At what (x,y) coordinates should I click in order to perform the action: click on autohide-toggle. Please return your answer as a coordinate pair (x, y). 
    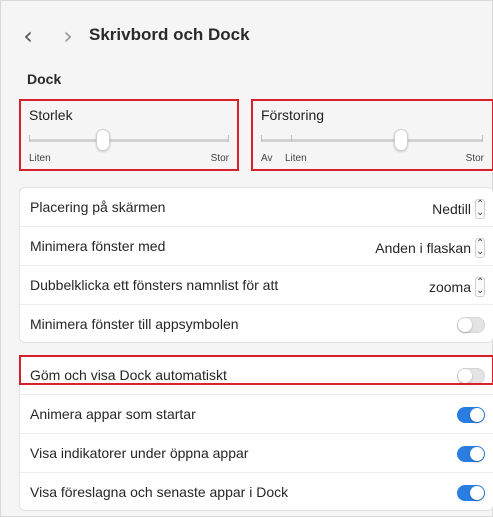
    Looking at the image, I should click on (471, 376).